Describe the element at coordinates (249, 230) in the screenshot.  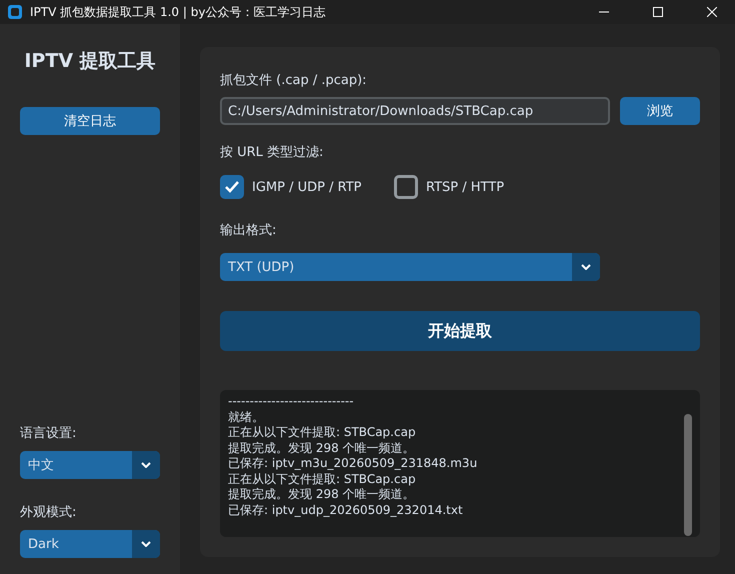
I see `output-format-label: 输出格式:` at that location.